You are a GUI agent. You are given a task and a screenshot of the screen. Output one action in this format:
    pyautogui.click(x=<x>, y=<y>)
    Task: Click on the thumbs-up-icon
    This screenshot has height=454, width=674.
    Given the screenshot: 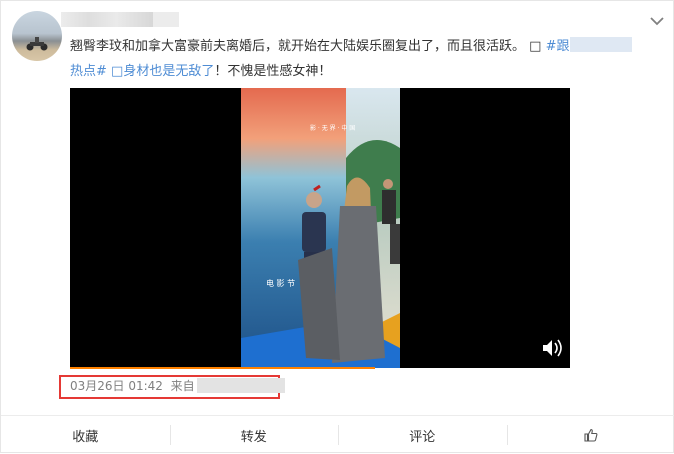 What is the action you would take?
    pyautogui.click(x=591, y=435)
    